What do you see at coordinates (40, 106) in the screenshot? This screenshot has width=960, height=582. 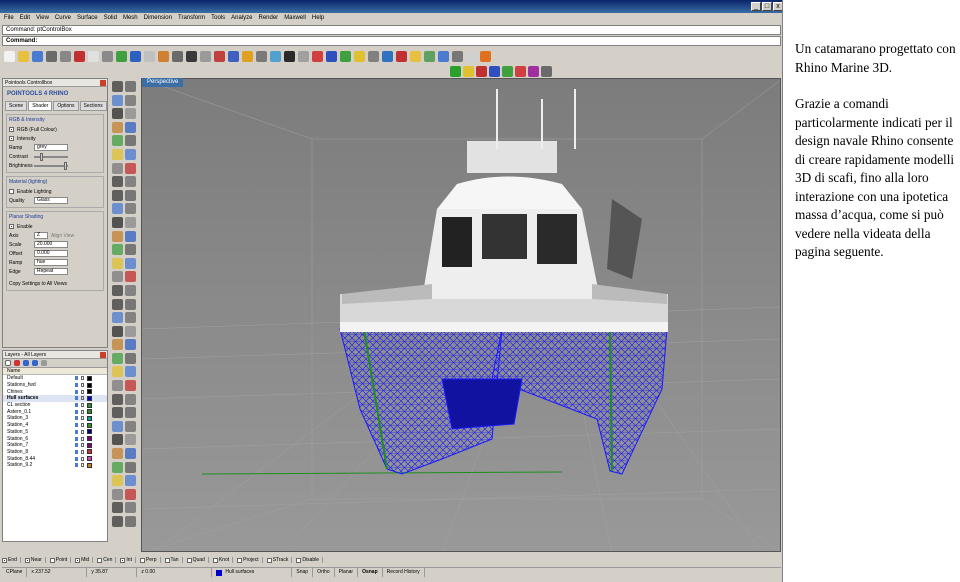 I see `tab-shader: Shader` at bounding box center [40, 106].